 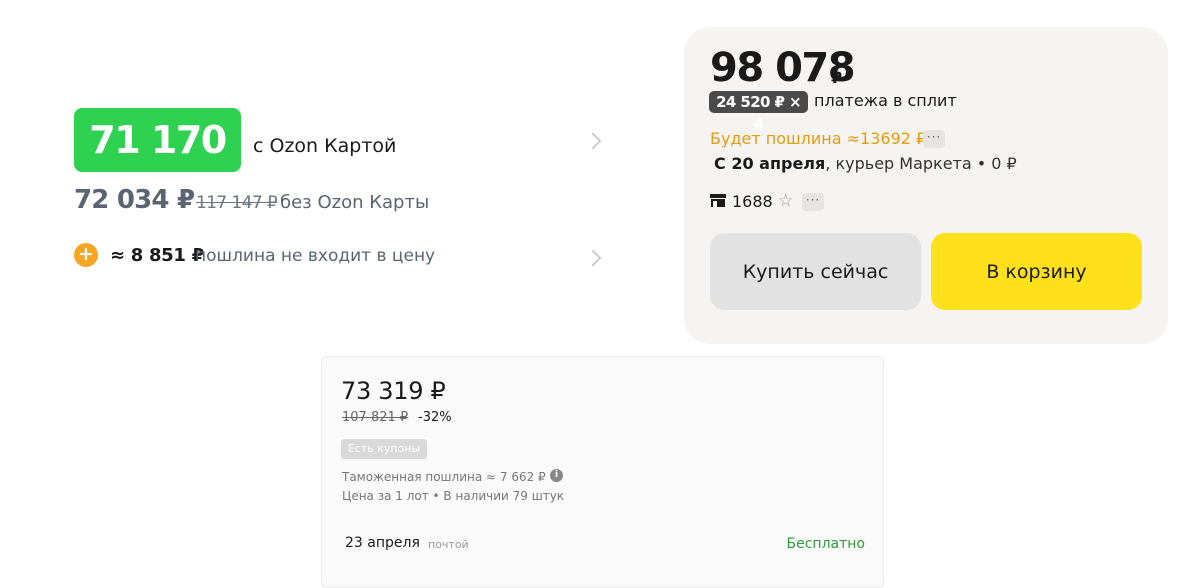 What do you see at coordinates (157, 167) in the screenshot?
I see `ozon-card-price-badge: 71 170 ₽` at bounding box center [157, 167].